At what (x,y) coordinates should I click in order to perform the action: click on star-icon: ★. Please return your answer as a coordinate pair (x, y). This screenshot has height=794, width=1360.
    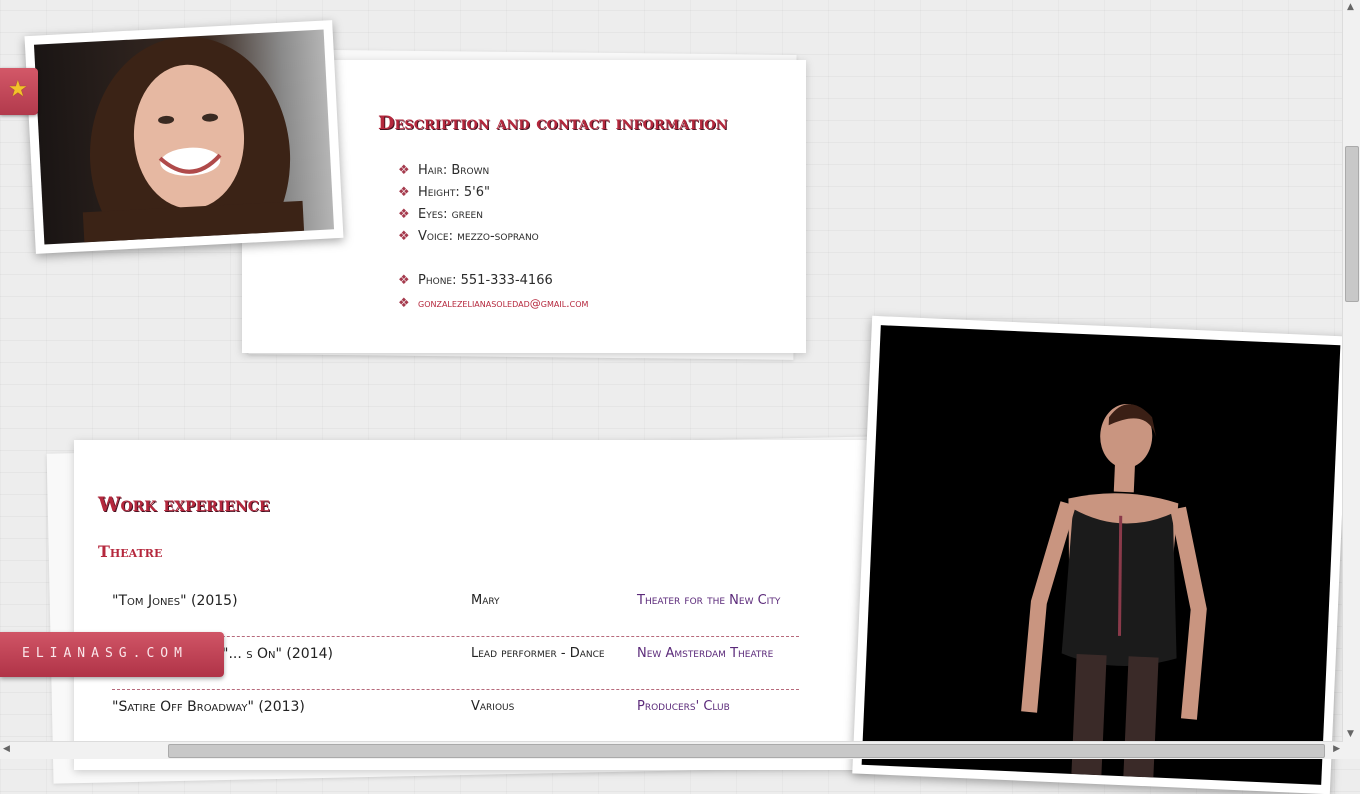
    Looking at the image, I should click on (18, 89).